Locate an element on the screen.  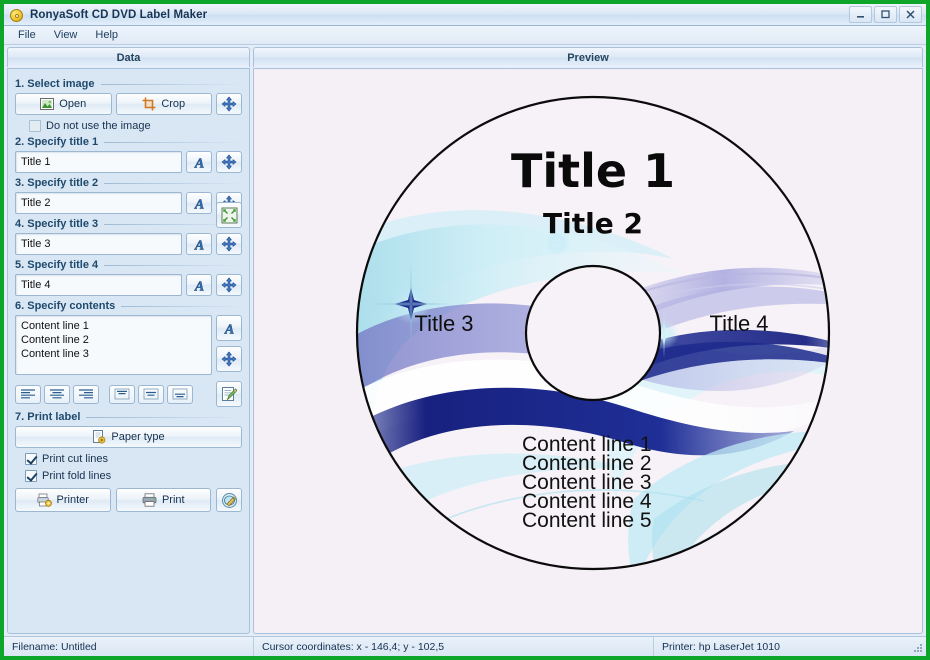
title1-row: Title 1 A is located at coordinates (128, 162).